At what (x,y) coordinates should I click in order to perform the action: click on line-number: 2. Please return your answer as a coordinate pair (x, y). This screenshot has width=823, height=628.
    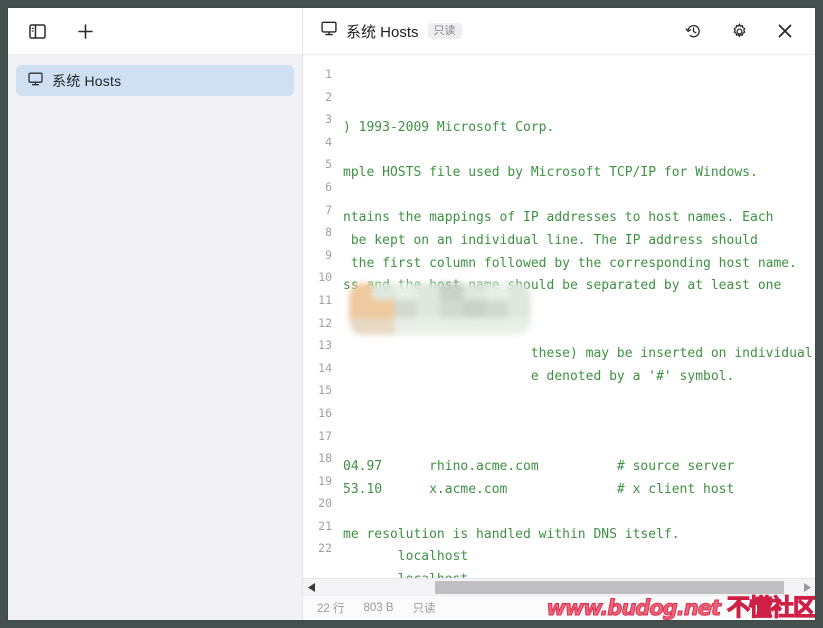
    Looking at the image, I should click on (328, 96).